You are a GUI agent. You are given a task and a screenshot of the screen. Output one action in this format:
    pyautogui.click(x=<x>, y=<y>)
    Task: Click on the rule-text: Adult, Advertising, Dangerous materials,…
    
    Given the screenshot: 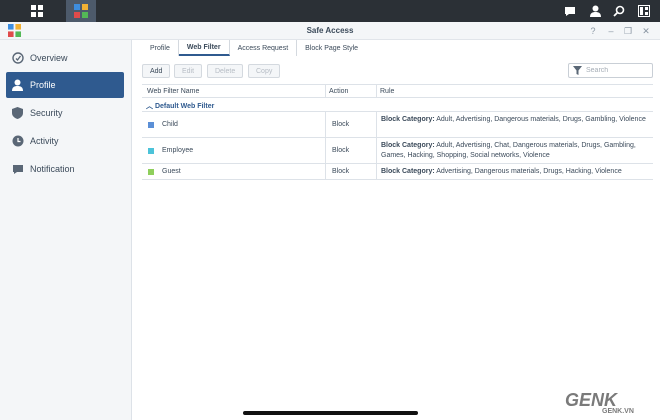 What is the action you would take?
    pyautogui.click(x=541, y=119)
    